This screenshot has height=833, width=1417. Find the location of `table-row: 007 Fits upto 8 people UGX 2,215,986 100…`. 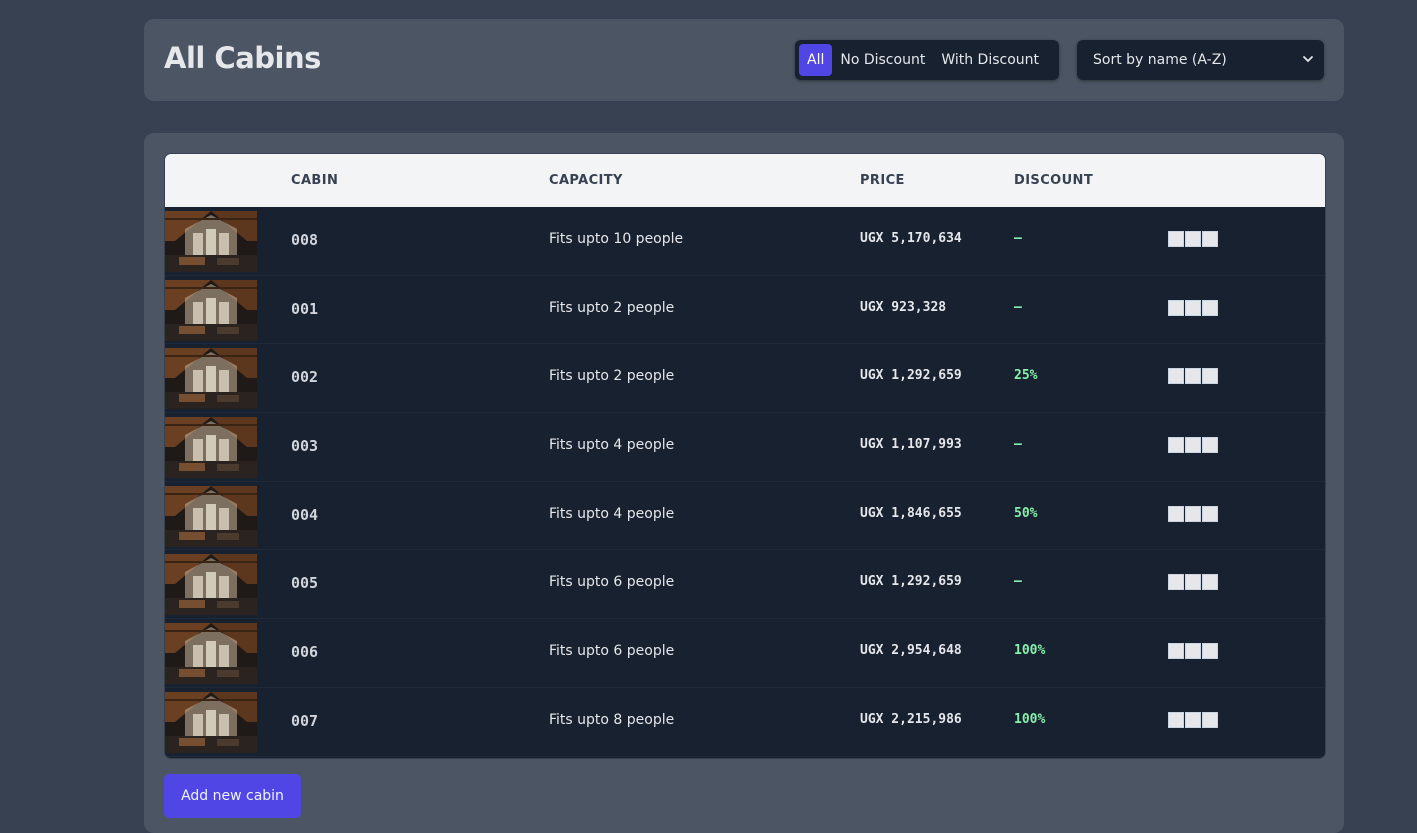

table-row: 007 Fits upto 8 people UGX 2,215,986 100… is located at coordinates (745, 722).